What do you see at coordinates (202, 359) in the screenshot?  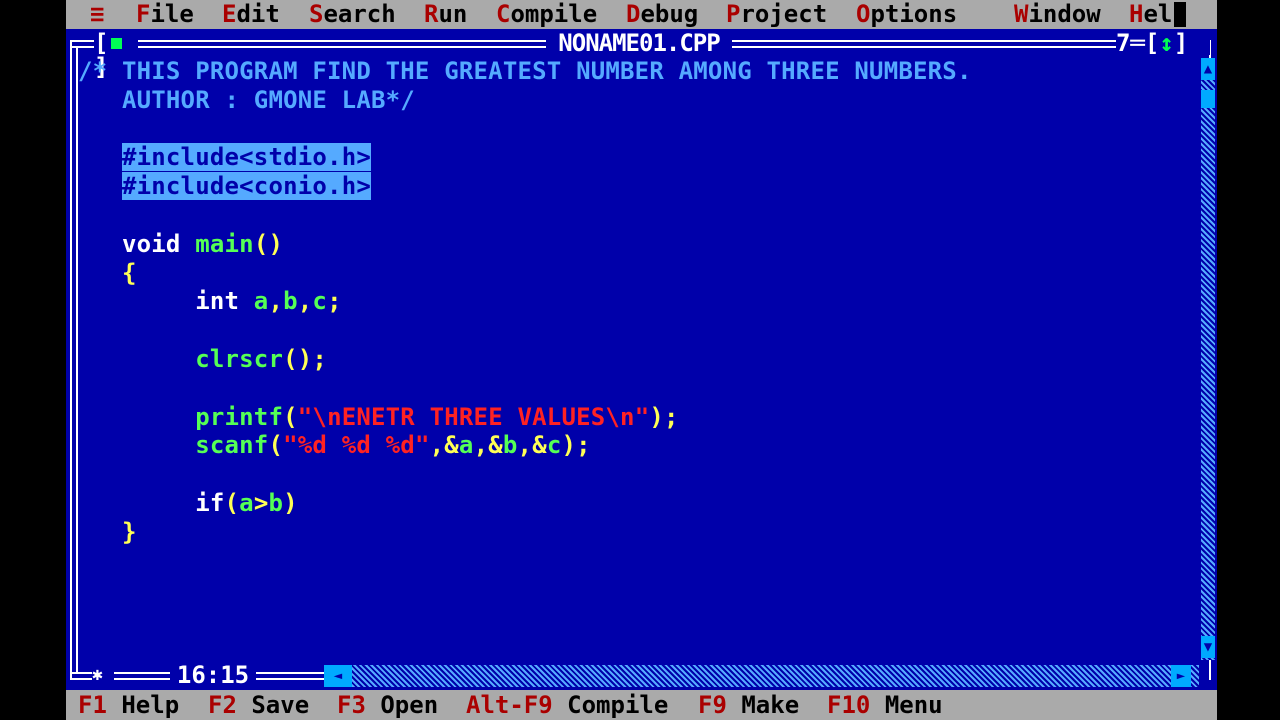 I see `code-line: clrscr();` at bounding box center [202, 359].